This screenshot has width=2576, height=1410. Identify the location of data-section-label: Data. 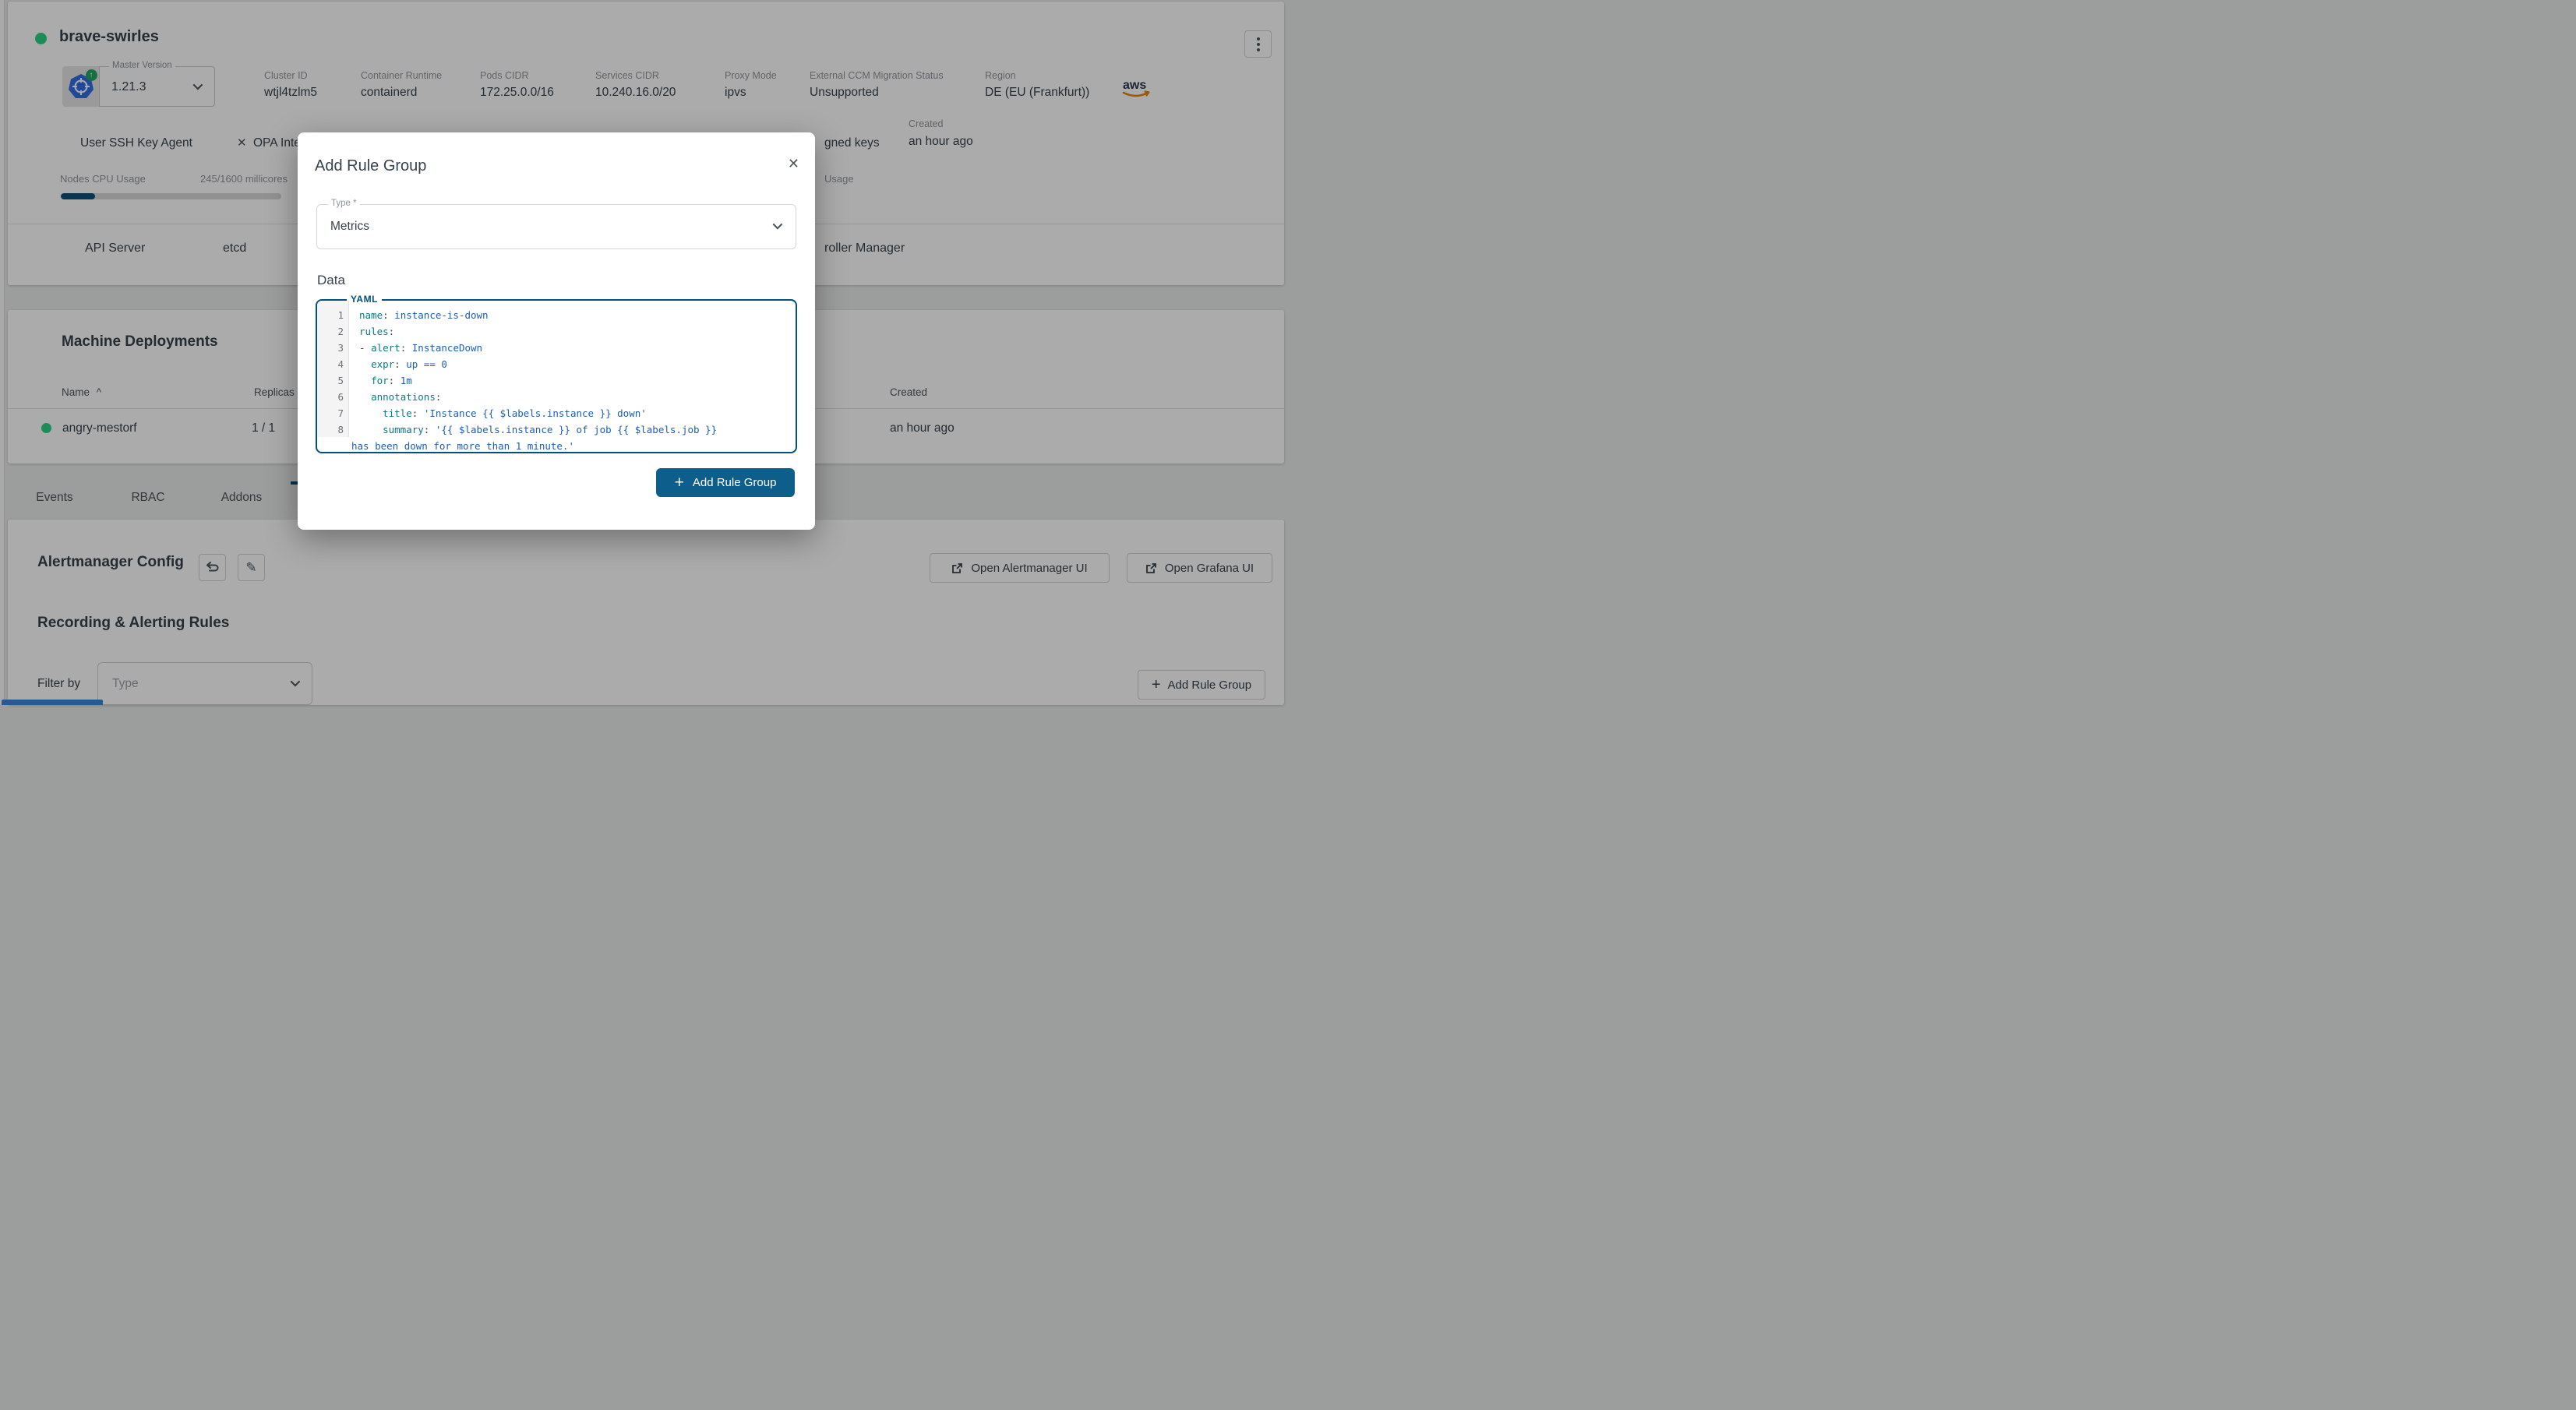
(331, 280).